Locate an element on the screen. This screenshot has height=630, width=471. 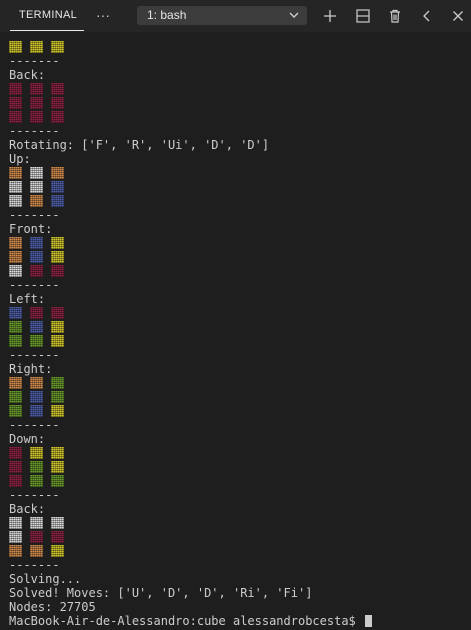
active-tab-indicator is located at coordinates (47, 30).